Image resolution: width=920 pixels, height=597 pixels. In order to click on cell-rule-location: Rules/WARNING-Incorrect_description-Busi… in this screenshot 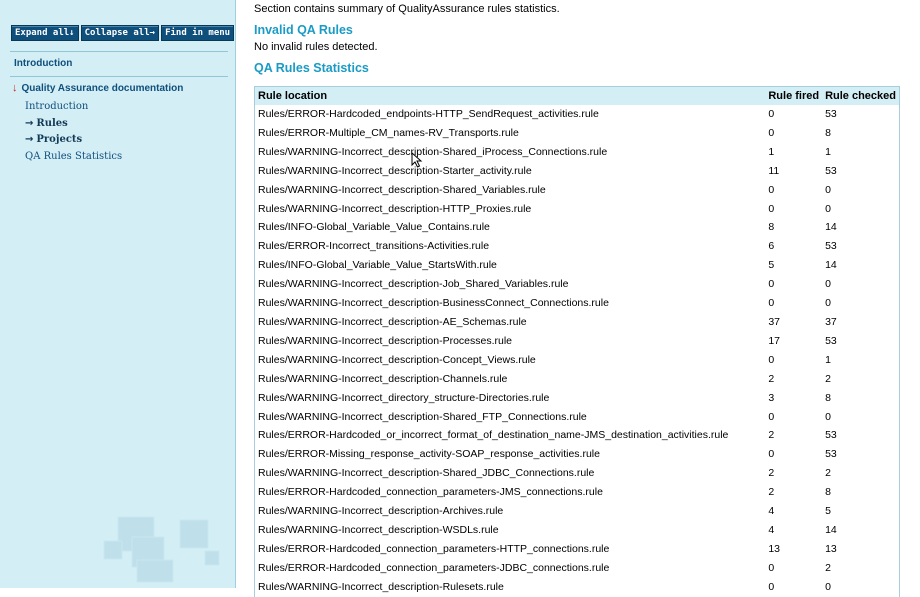, I will do `click(433, 303)`.